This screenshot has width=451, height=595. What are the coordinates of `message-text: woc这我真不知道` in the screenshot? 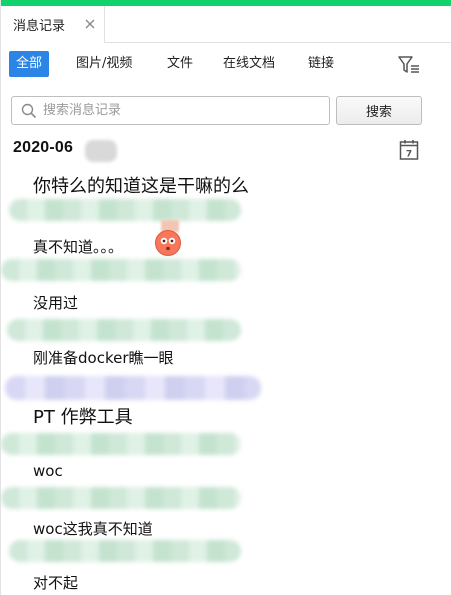 It's located at (93, 529).